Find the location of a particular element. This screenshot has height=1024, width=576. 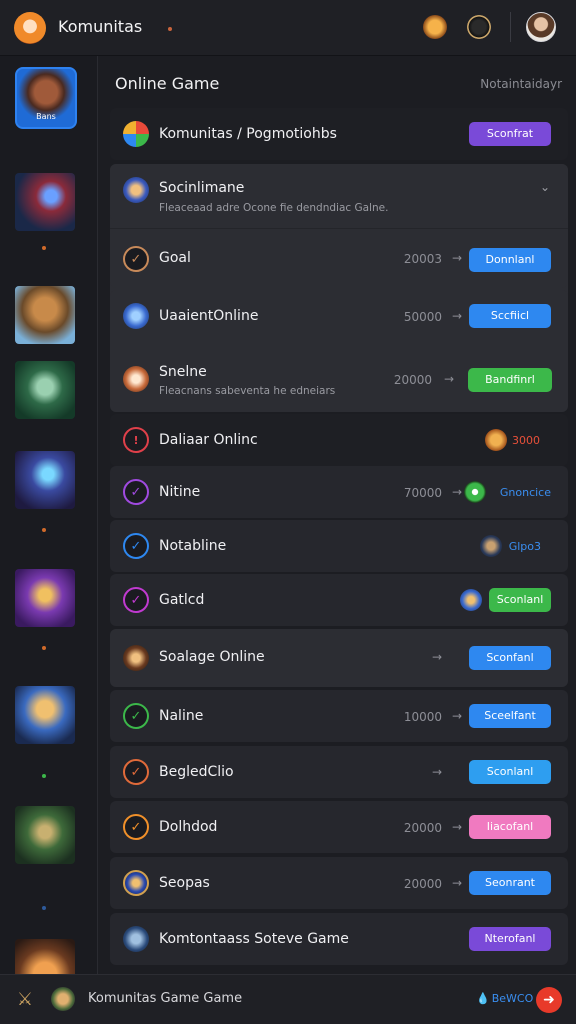

pirate-icon is located at coordinates (479, 27).